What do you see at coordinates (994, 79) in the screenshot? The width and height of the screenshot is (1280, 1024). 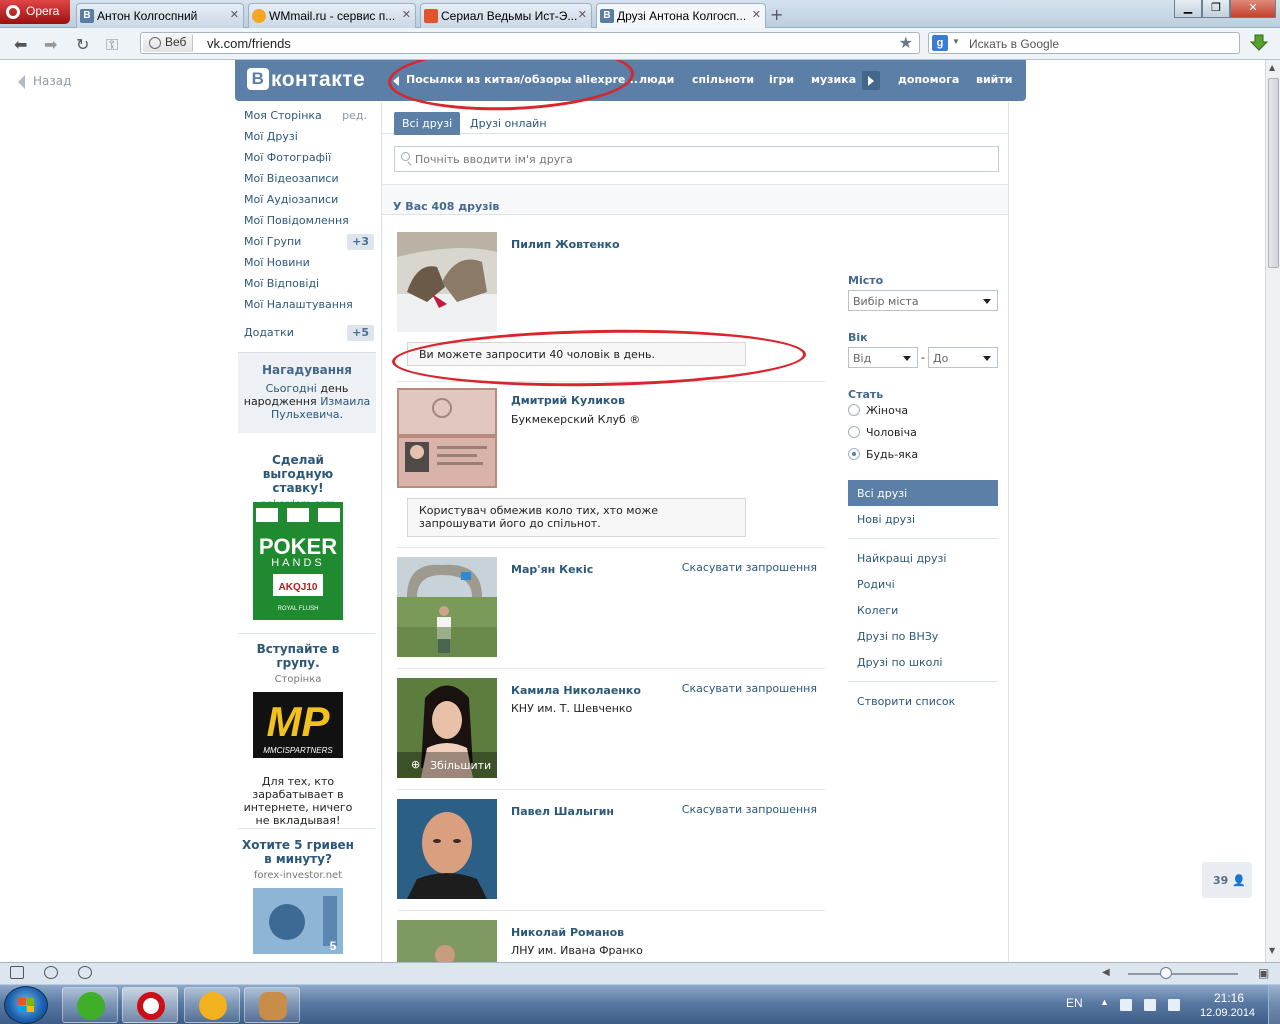 I see `nav-logout: вийти` at bounding box center [994, 79].